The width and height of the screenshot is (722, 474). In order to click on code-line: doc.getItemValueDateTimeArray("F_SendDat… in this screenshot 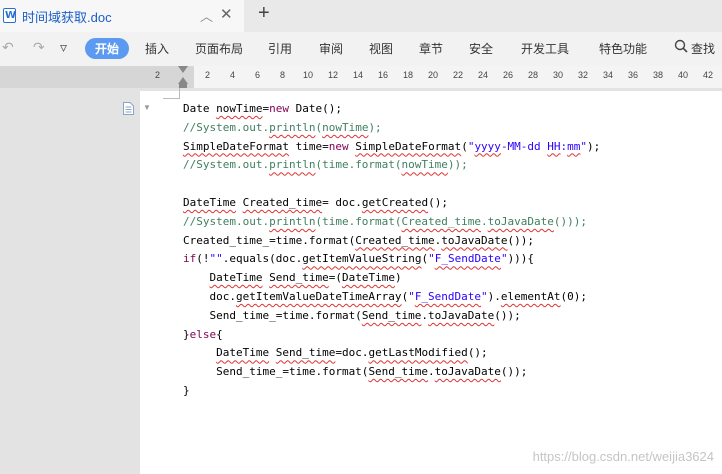, I will do `click(391, 297)`.